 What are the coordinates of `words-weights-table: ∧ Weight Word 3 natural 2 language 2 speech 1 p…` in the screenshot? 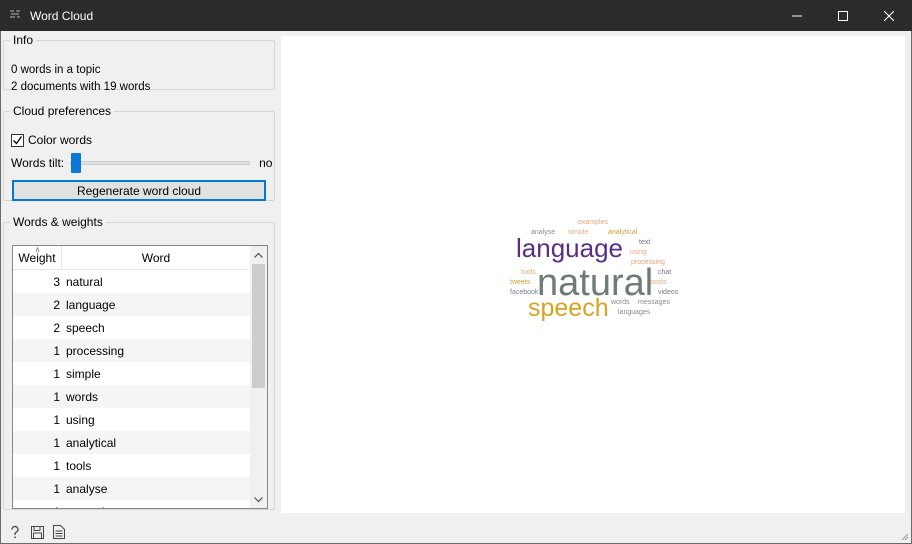 It's located at (140, 377).